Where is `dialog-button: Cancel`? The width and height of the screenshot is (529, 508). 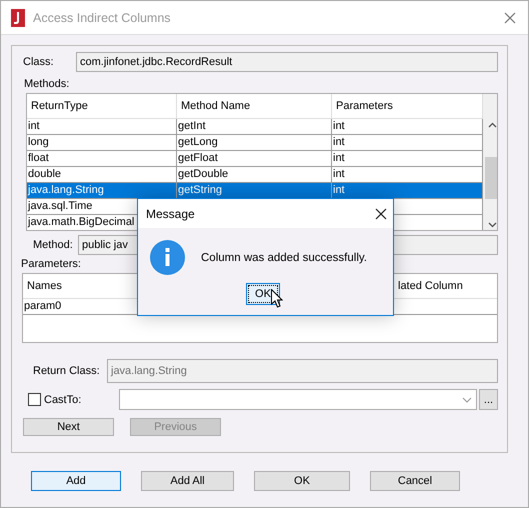
dialog-button: Cancel is located at coordinates (415, 481).